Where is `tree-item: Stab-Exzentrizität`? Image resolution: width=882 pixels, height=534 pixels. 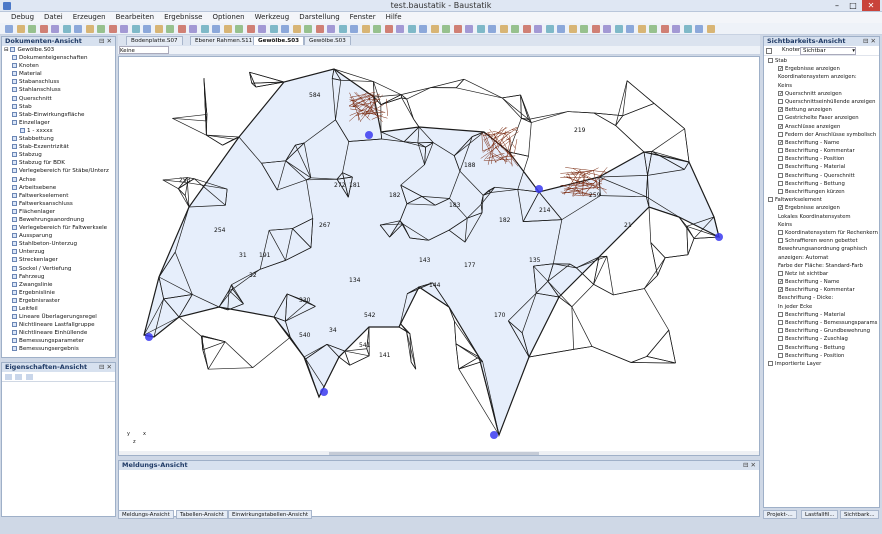
tree-item: Stab-Exzentrizität is located at coordinates (58, 147).